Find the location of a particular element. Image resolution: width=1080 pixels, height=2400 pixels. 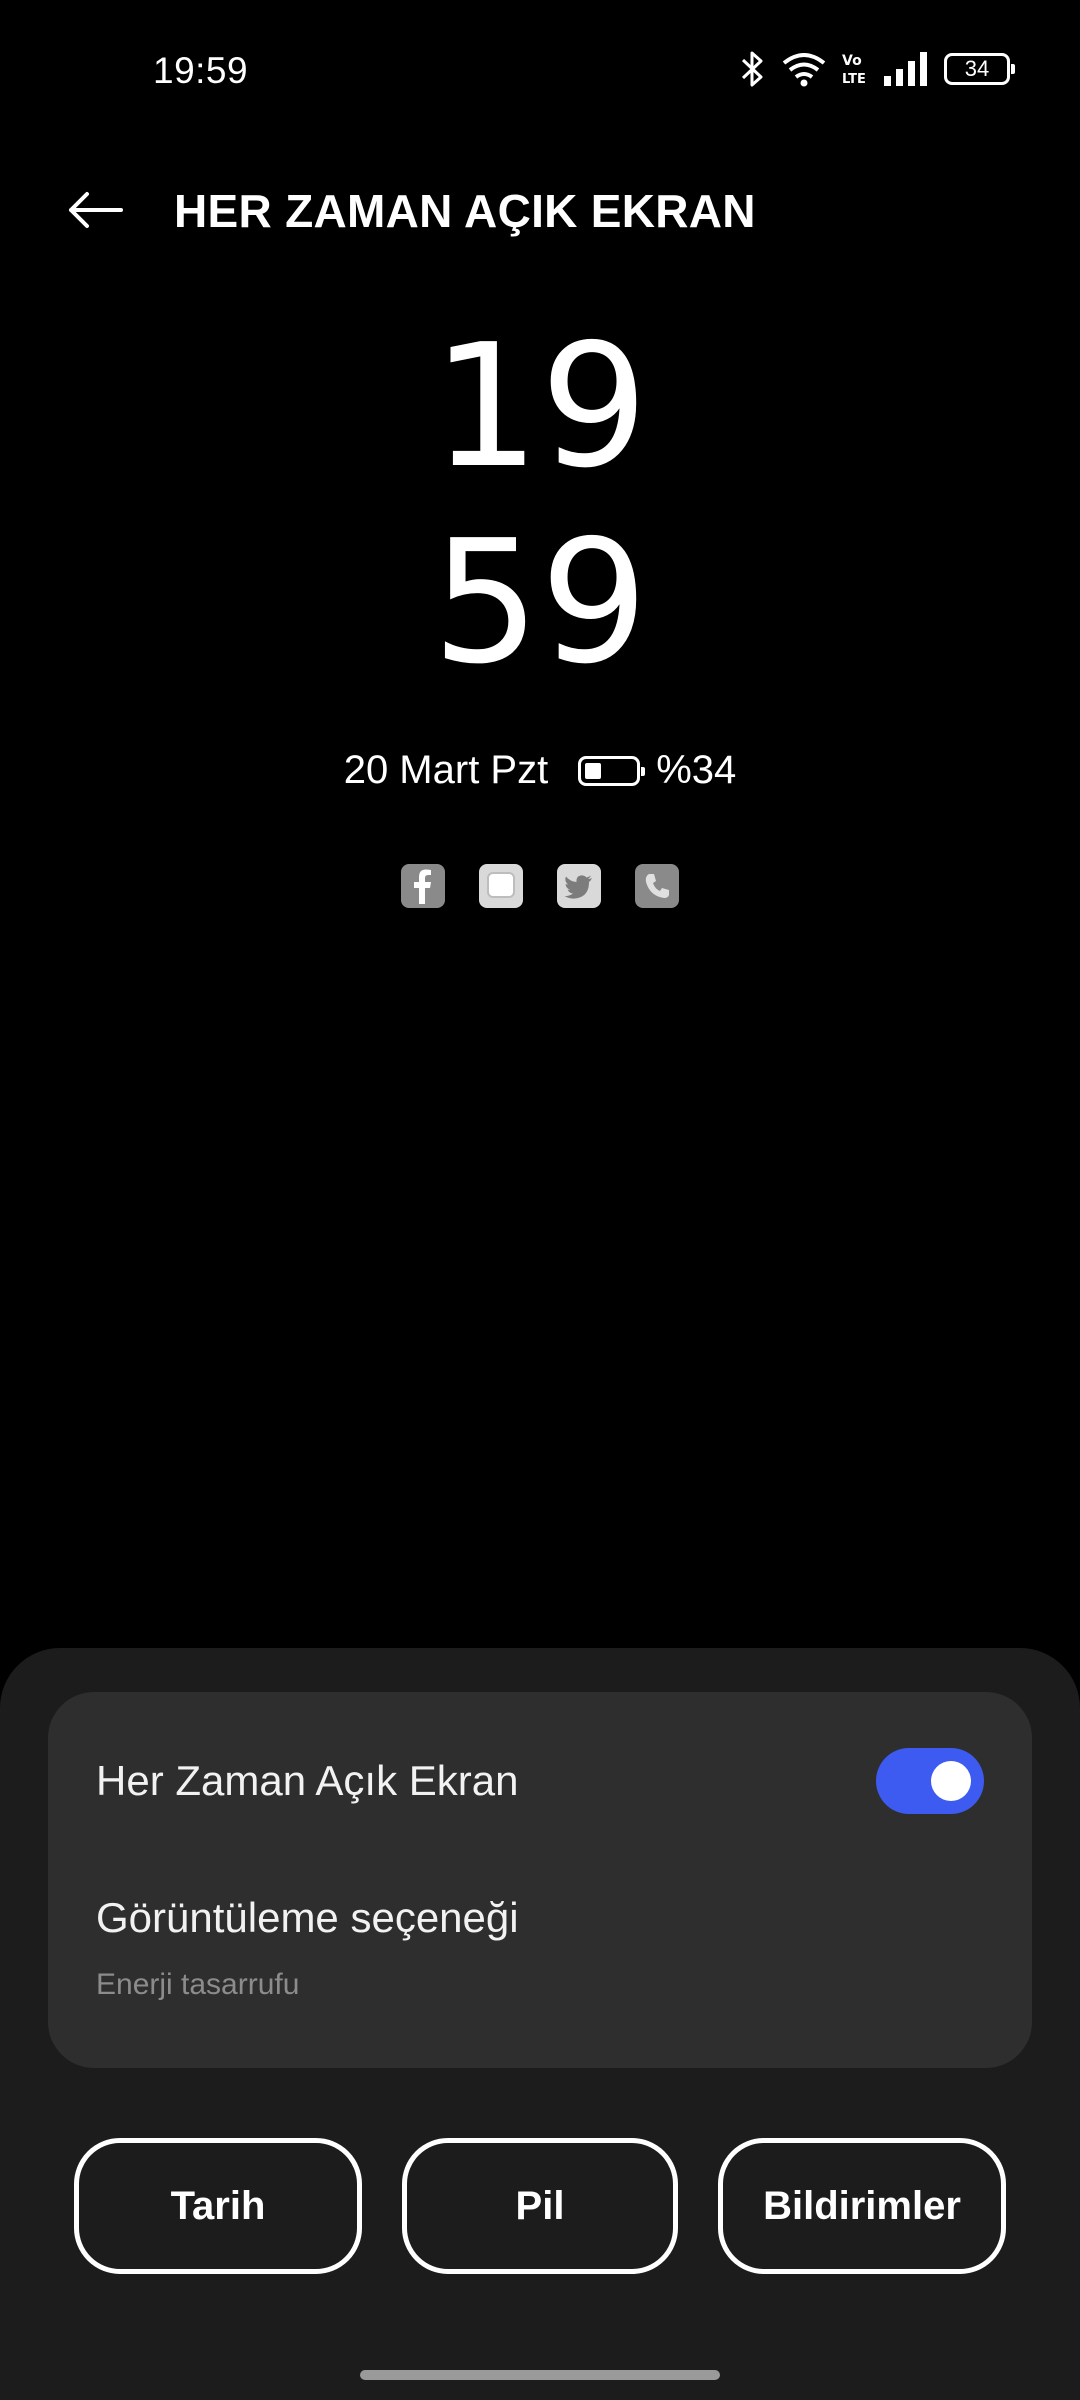

page-title: HER ZAMAN AÇIK EKRAN is located at coordinates (465, 211).